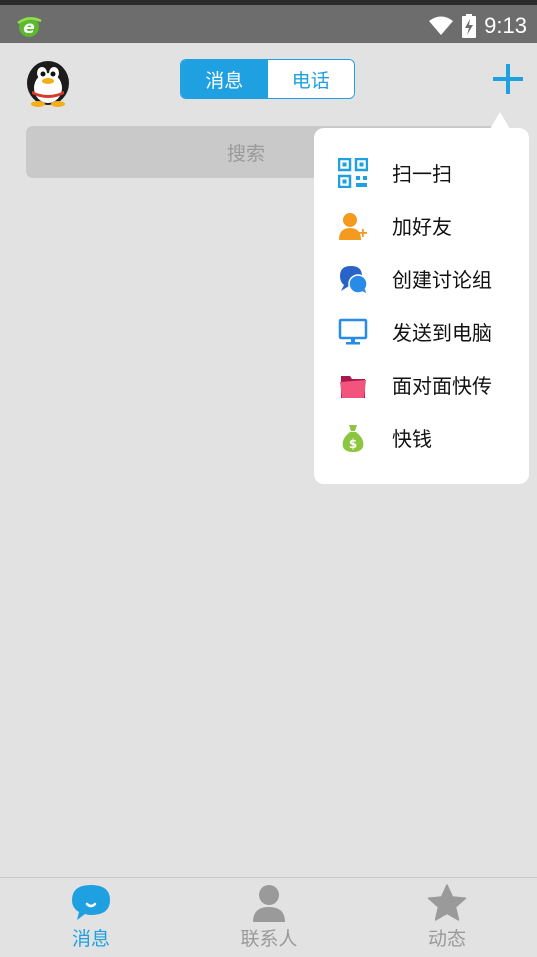  Describe the element at coordinates (353, 332) in the screenshot. I see `computer-icon` at that location.